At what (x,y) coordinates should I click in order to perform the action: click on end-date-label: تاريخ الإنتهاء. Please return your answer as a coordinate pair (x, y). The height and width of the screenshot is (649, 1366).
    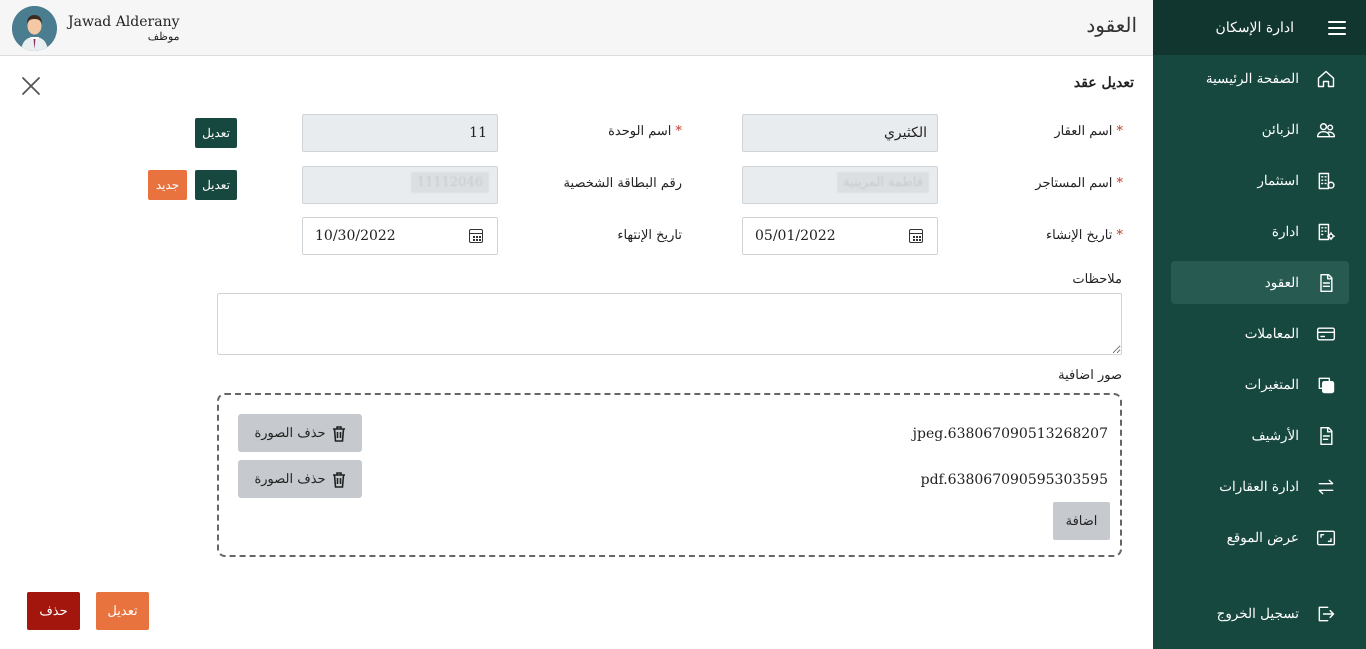
    Looking at the image, I should click on (649, 235).